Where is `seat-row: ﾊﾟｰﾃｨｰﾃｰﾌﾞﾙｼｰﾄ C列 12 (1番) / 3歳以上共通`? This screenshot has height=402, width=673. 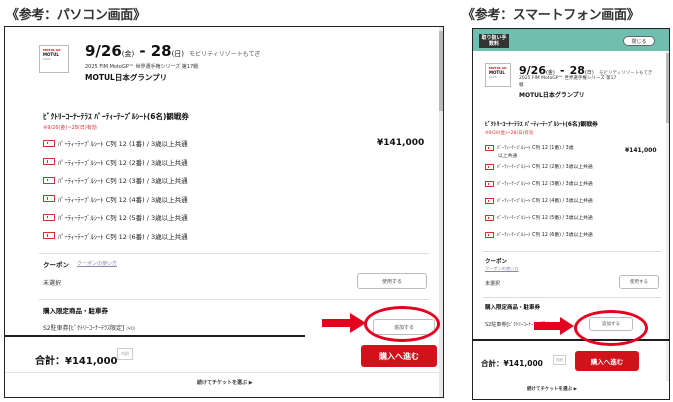 seat-row: ﾊﾟｰﾃｨｰﾃｰﾌﾞﾙｼｰﾄ C列 12 (1番) / 3歳以上共通 is located at coordinates (115, 143).